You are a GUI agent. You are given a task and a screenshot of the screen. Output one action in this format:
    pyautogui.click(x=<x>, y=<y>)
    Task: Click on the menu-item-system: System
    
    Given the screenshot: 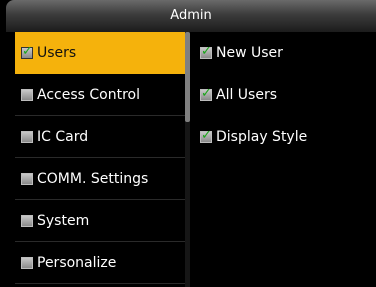 What is the action you would take?
    pyautogui.click(x=100, y=221)
    